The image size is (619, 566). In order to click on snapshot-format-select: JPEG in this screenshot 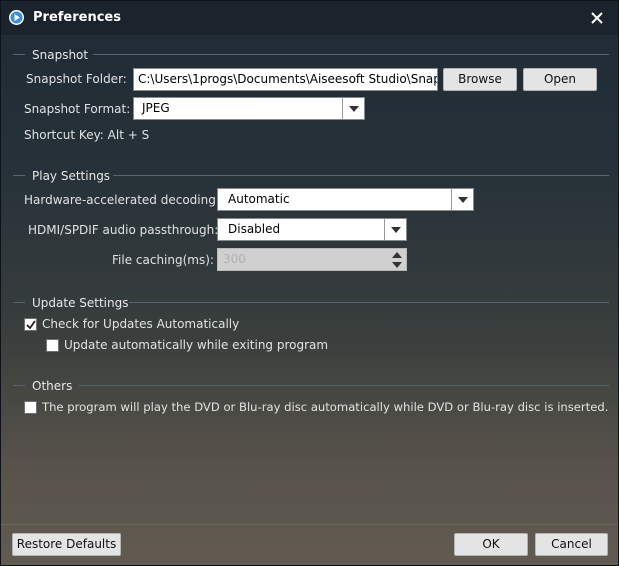, I will do `click(249, 108)`.